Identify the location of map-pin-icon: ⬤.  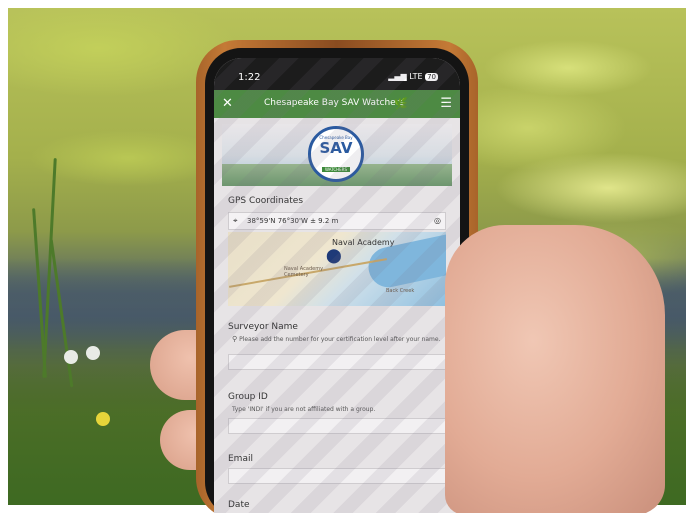
(334, 256).